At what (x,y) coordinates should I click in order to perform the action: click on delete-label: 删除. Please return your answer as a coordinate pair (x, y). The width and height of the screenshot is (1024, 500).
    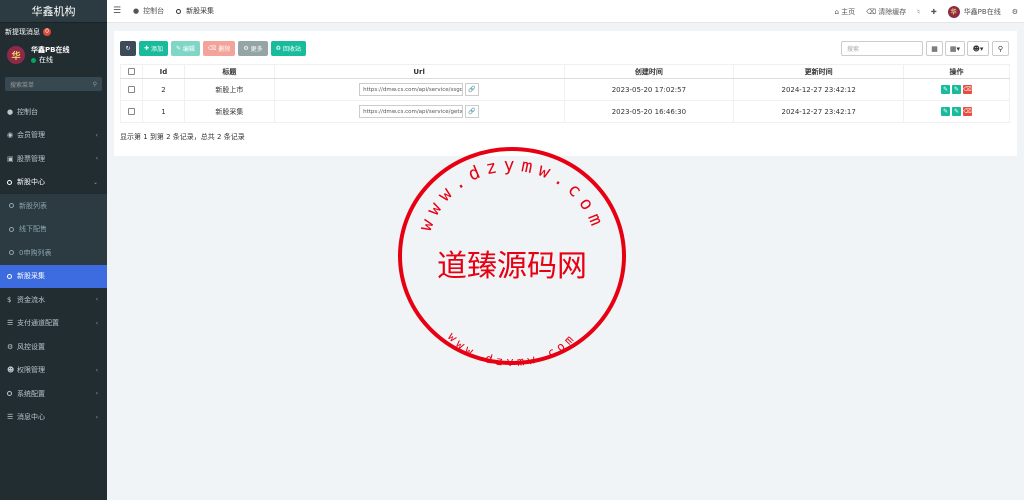
    Looking at the image, I should click on (224, 49).